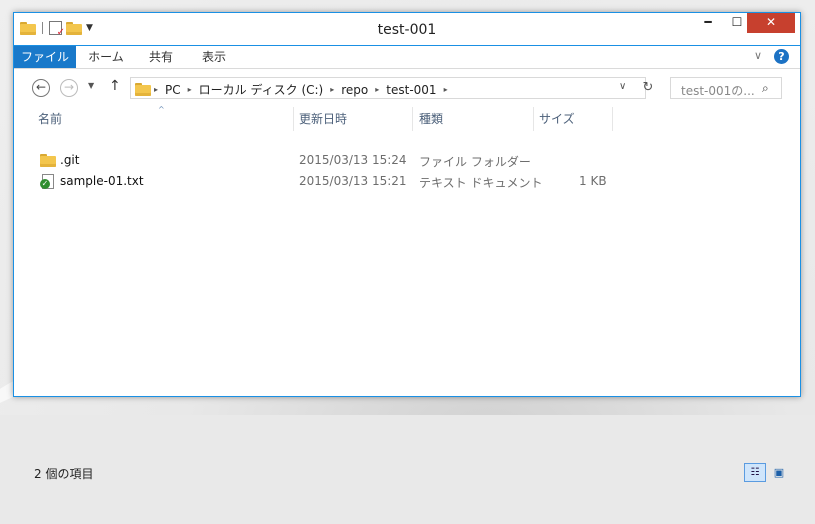 The height and width of the screenshot is (524, 815). Describe the element at coordinates (557, 119) in the screenshot. I see `column-header-size: サイズ` at that location.